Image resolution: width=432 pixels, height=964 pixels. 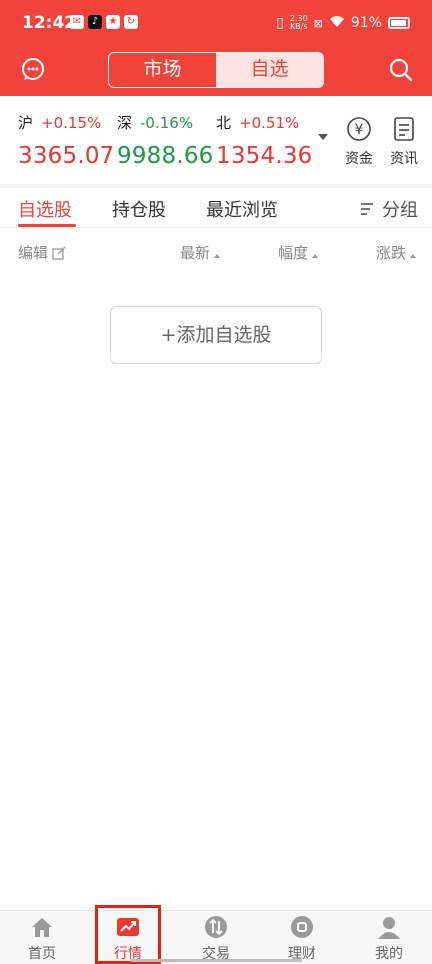 I want to click on wifi-icon, so click(x=337, y=23).